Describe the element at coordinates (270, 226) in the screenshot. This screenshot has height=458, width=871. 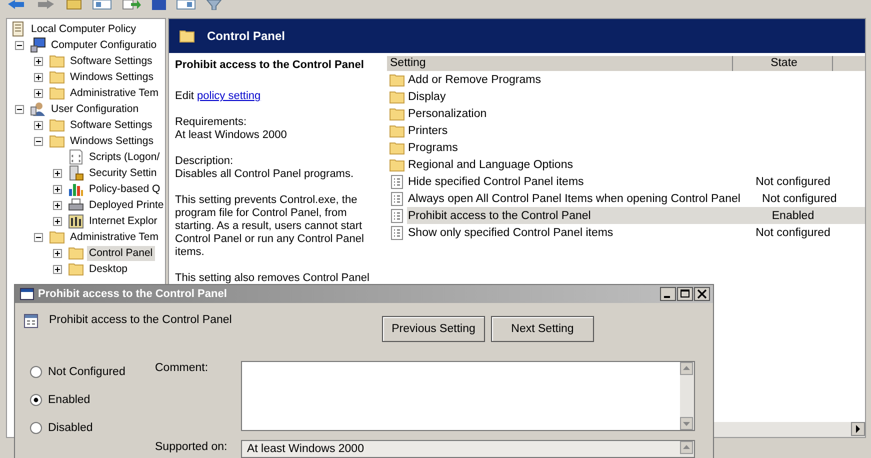
I see `description-text: This setting prevents Control.exe, the program file for Control Panel, from starting. As a result, users cannot start Control Panel or run any Control Panel items.` at that location.